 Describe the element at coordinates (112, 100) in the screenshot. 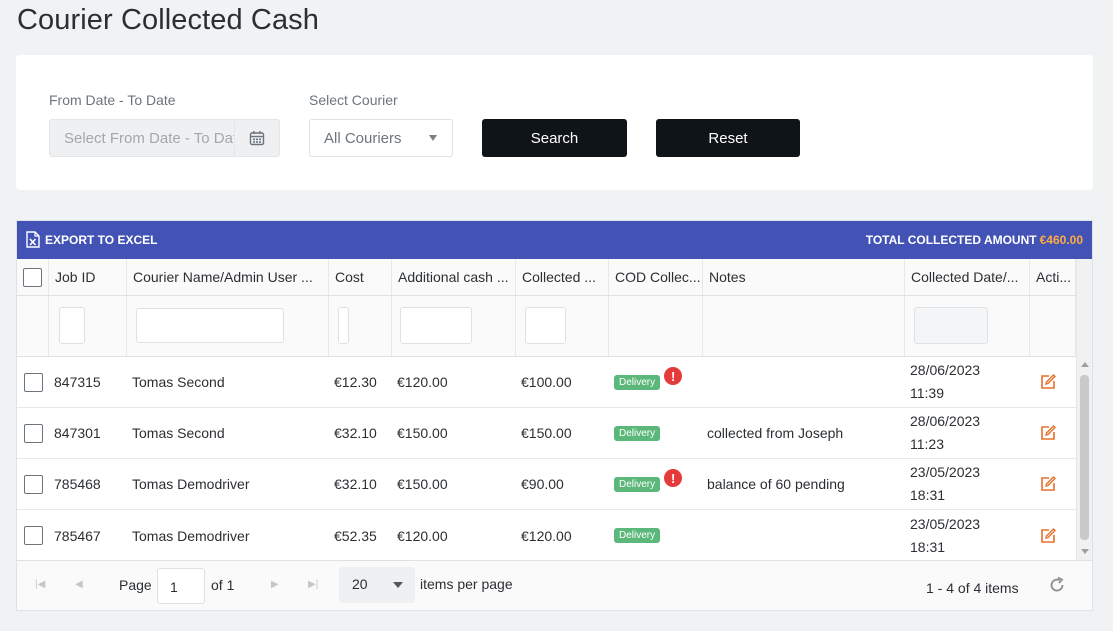

I see `date-range-label: From Date - To Date` at that location.